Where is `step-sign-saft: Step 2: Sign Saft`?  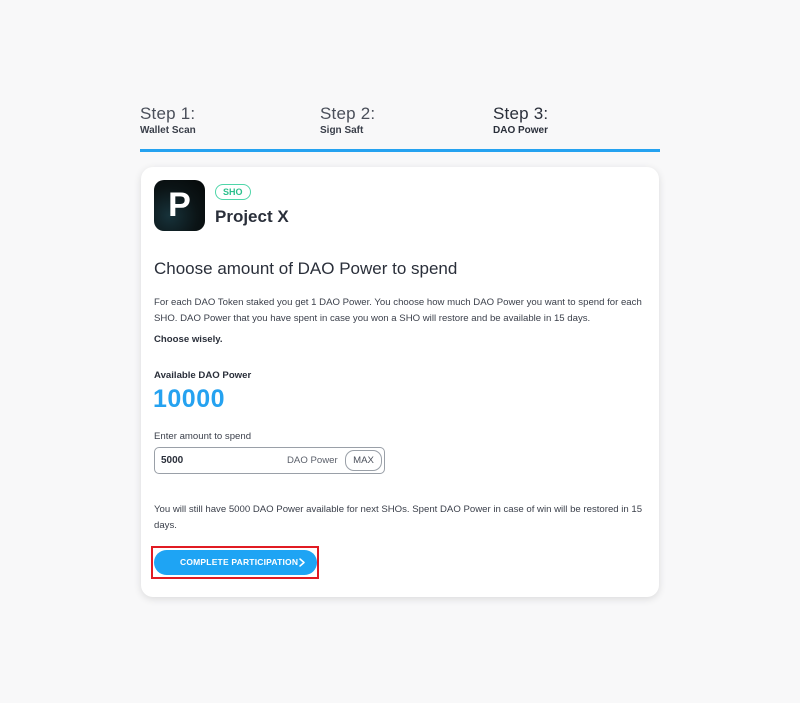 step-sign-saft: Step 2: Sign Saft is located at coordinates (347, 120).